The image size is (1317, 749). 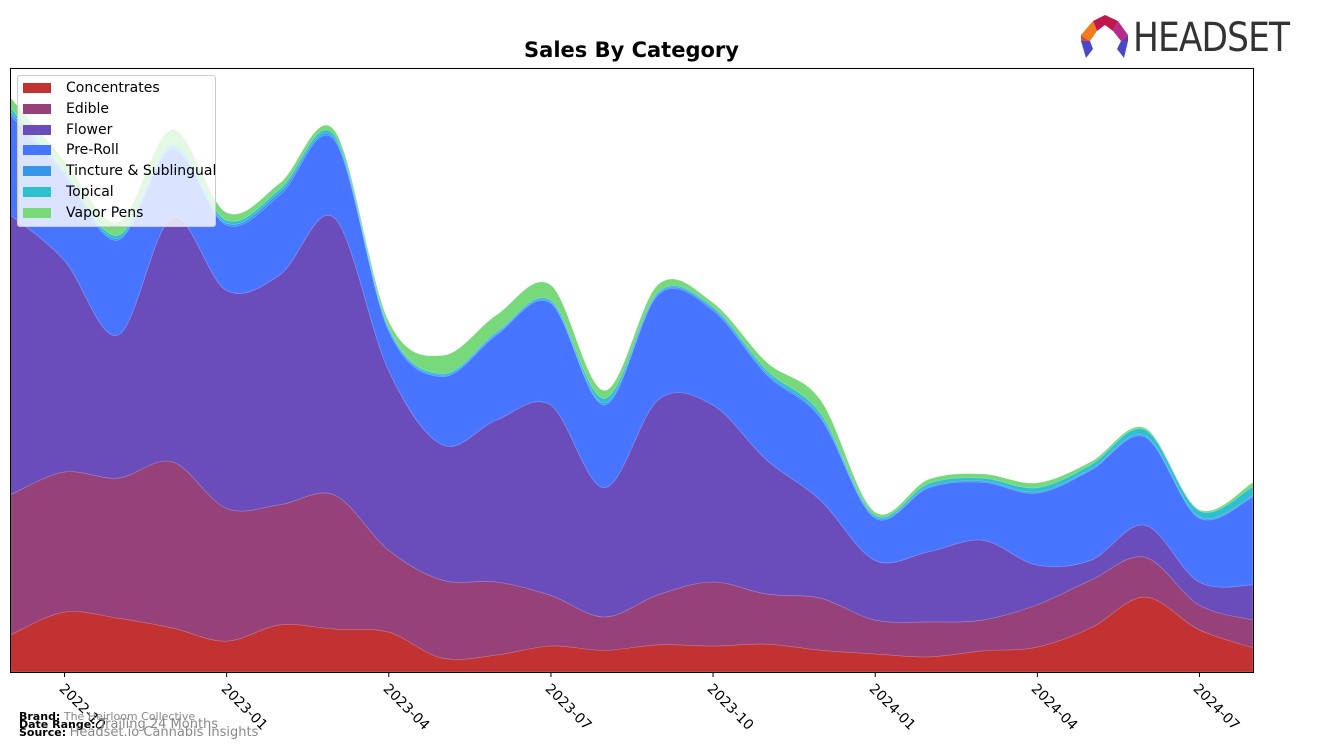 I want to click on legend-label: Edible, so click(x=88, y=108).